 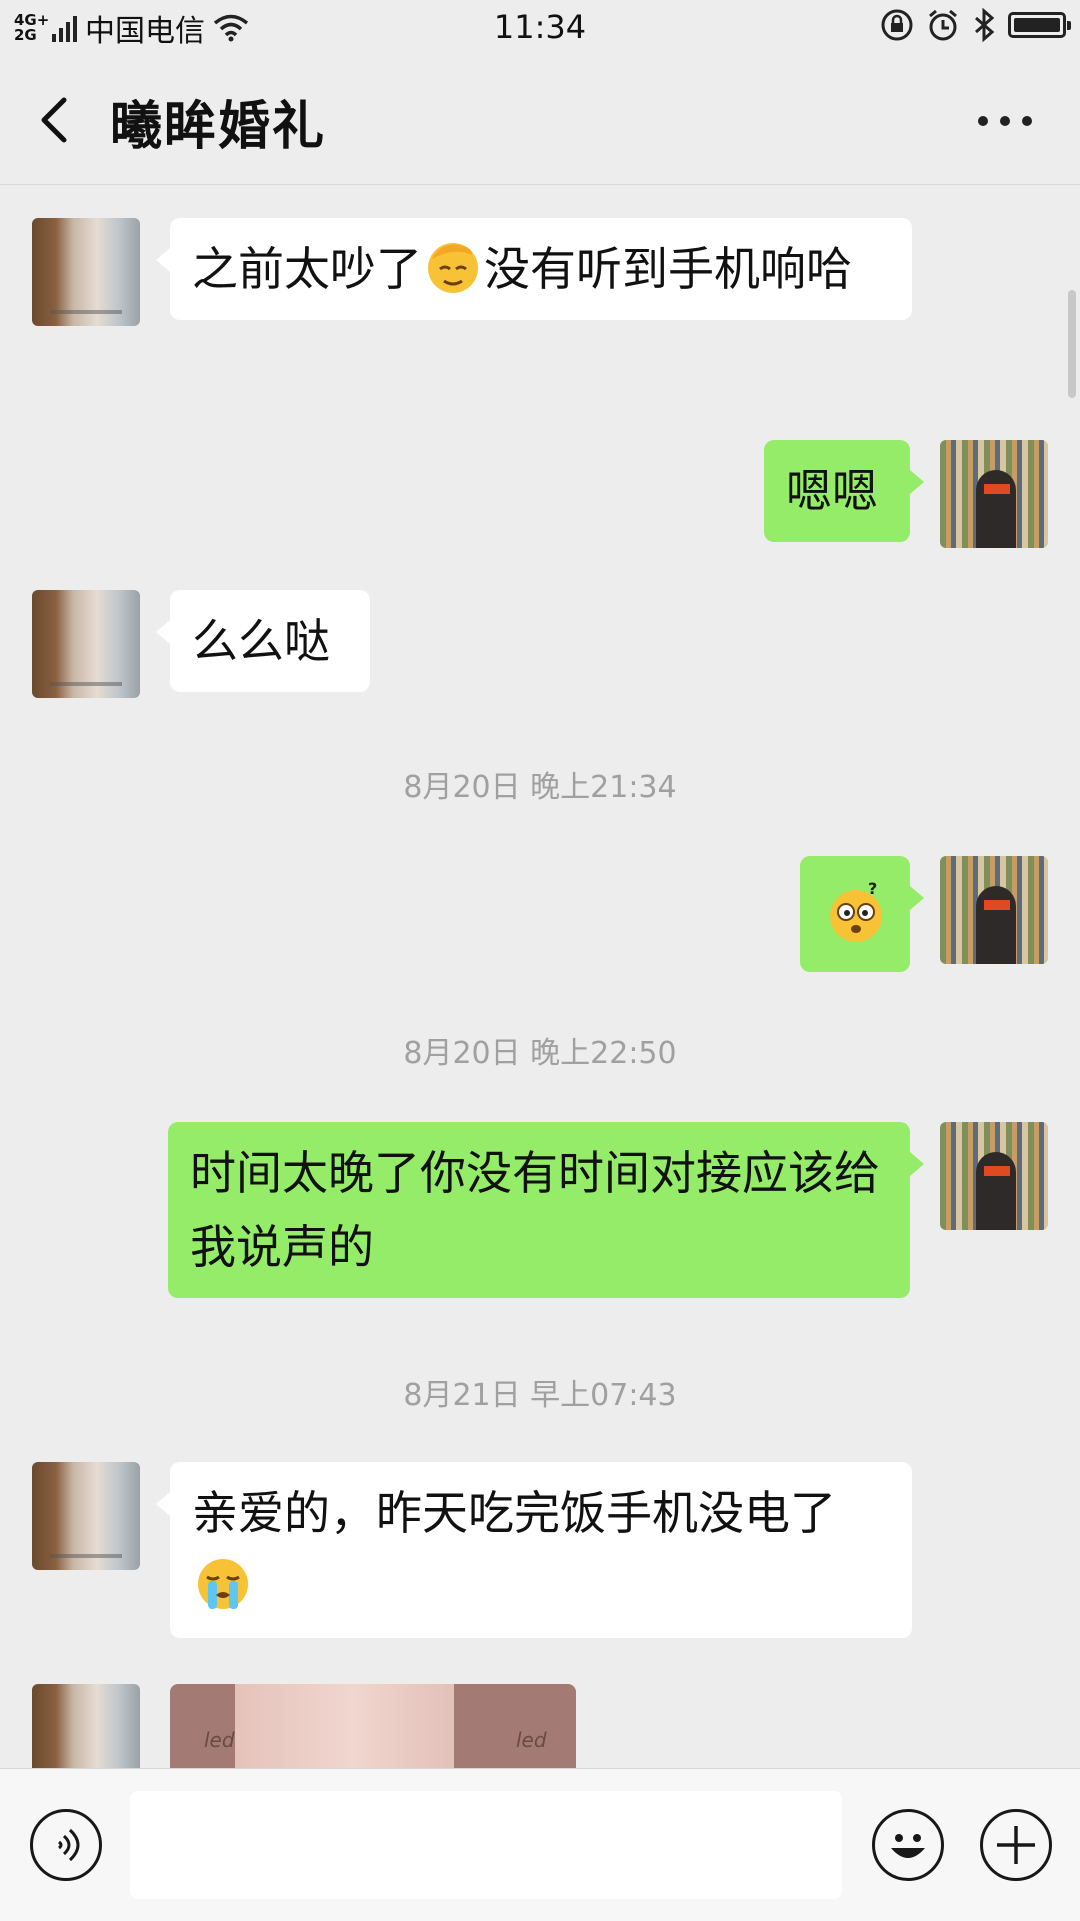 What do you see at coordinates (1037, 25) in the screenshot?
I see `battery-fill` at bounding box center [1037, 25].